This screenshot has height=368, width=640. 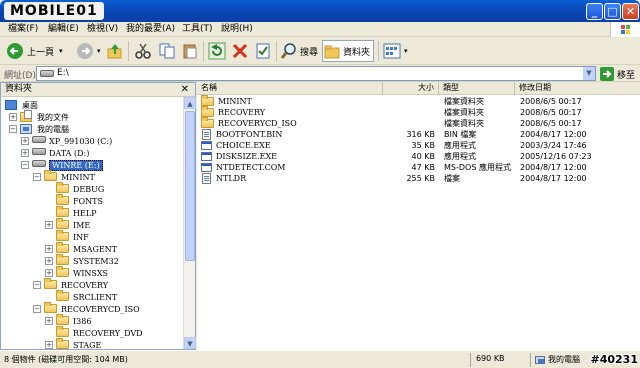 I want to click on delete-button, so click(x=240, y=51).